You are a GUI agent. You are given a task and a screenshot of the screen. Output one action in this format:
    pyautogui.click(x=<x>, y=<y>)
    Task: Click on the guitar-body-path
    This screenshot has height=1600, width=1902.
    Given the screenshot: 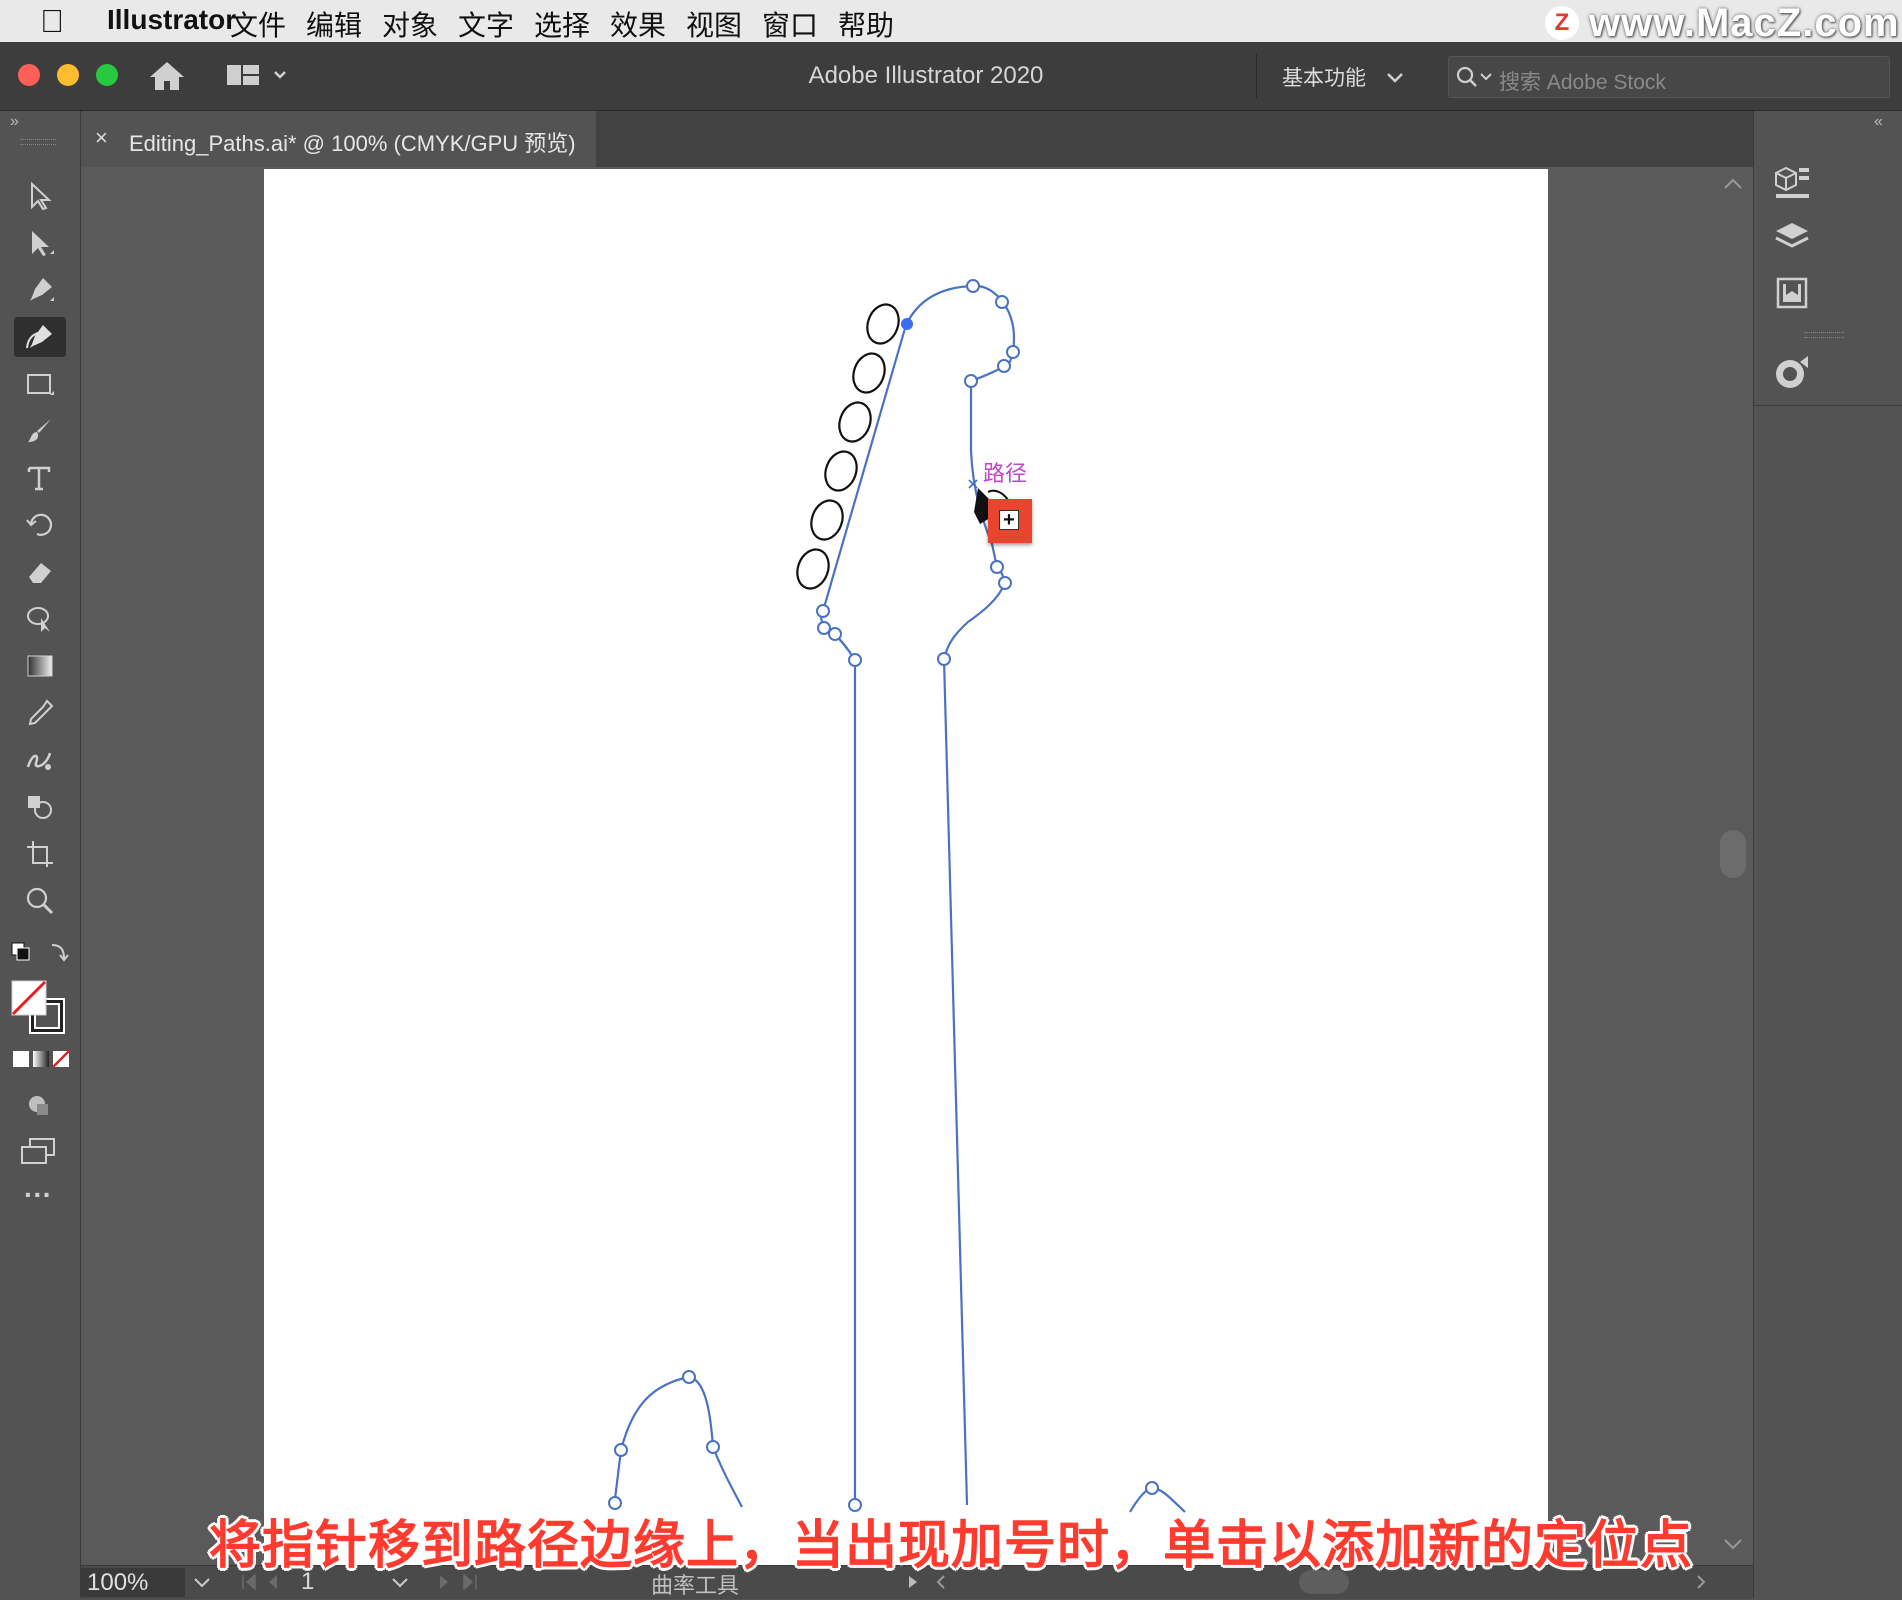 What is the action you would take?
    pyautogui.click(x=677, y=1441)
    